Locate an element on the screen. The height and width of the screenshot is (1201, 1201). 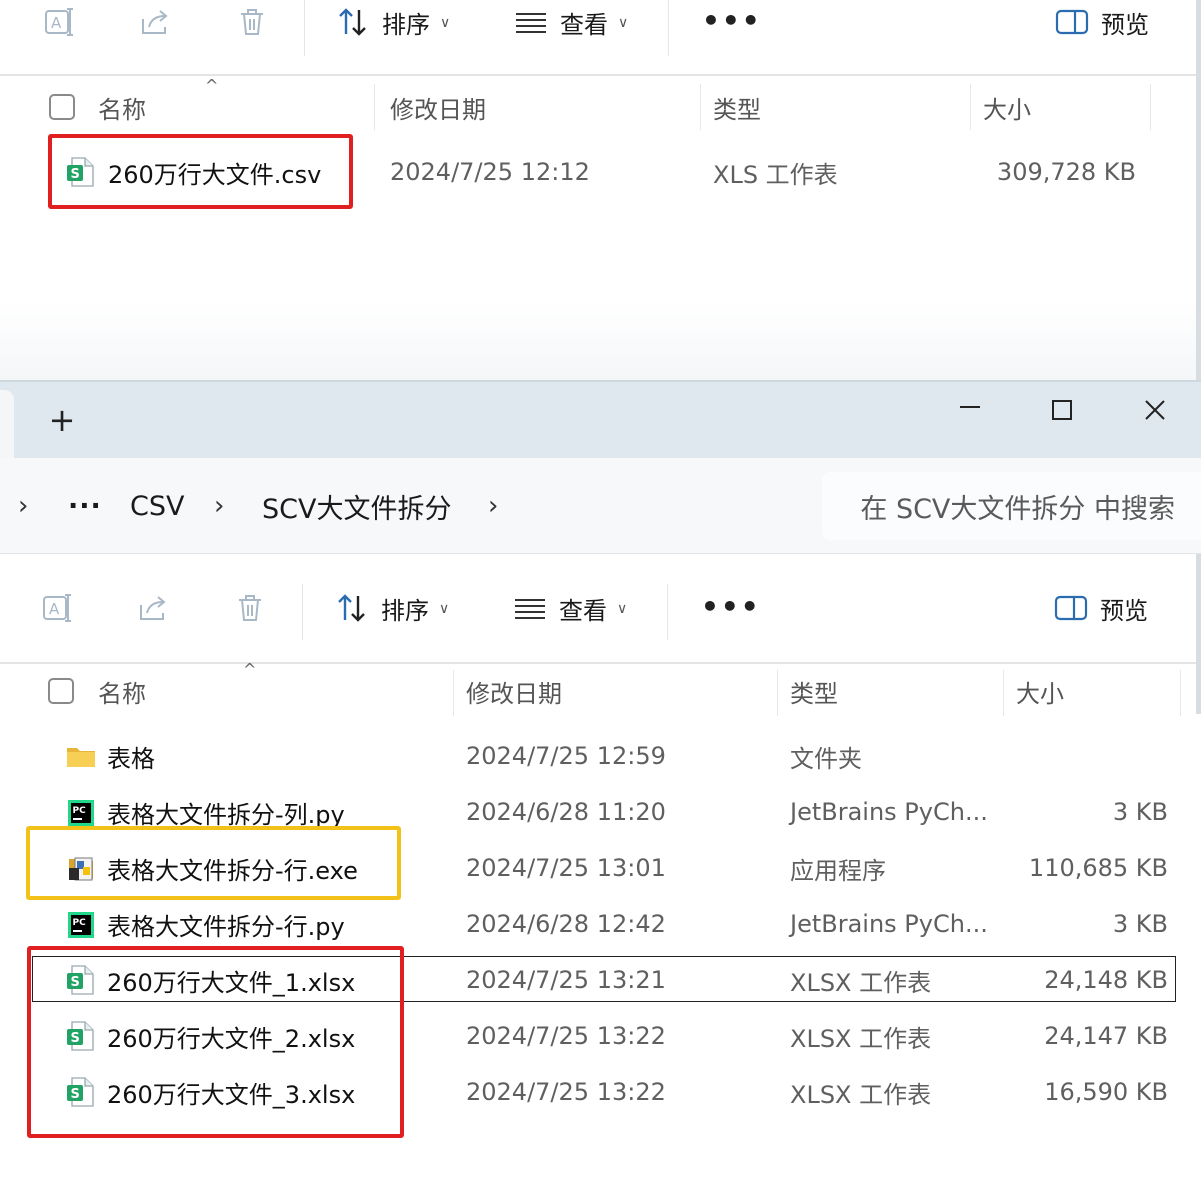
file-name: 表格 is located at coordinates (131, 758).